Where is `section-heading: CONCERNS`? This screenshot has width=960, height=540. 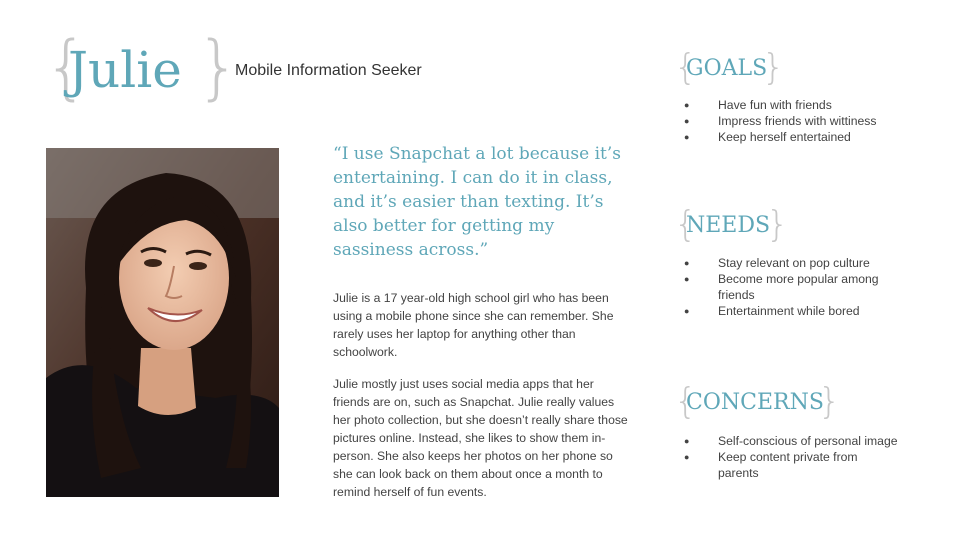 section-heading: CONCERNS is located at coordinates (755, 402).